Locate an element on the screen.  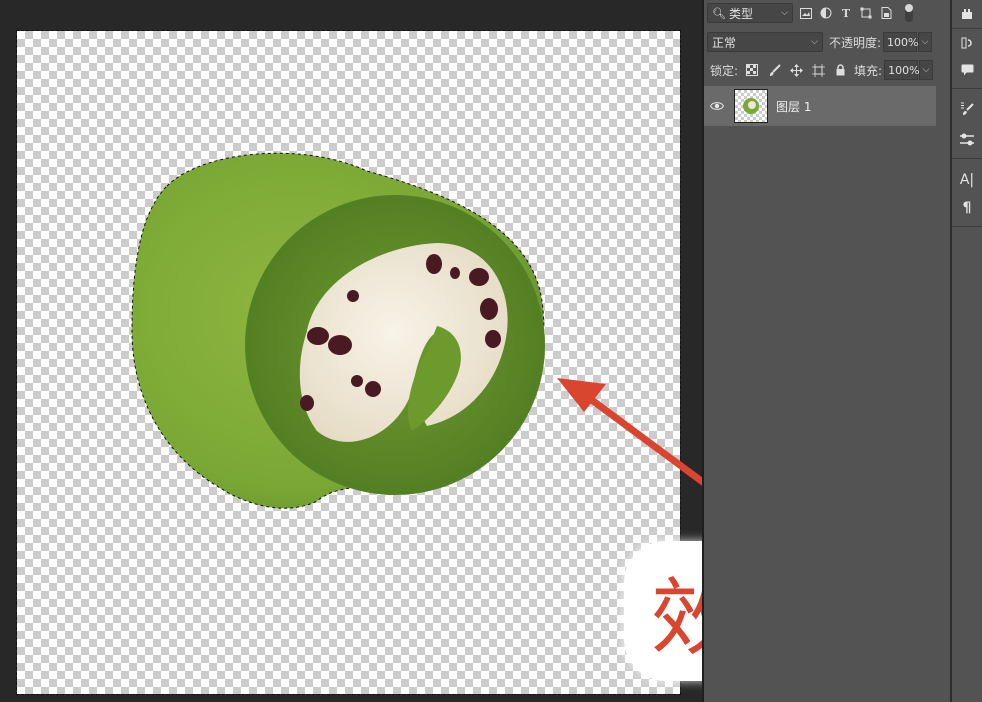
lock-transparent-pixels-icon is located at coordinates (752, 70).